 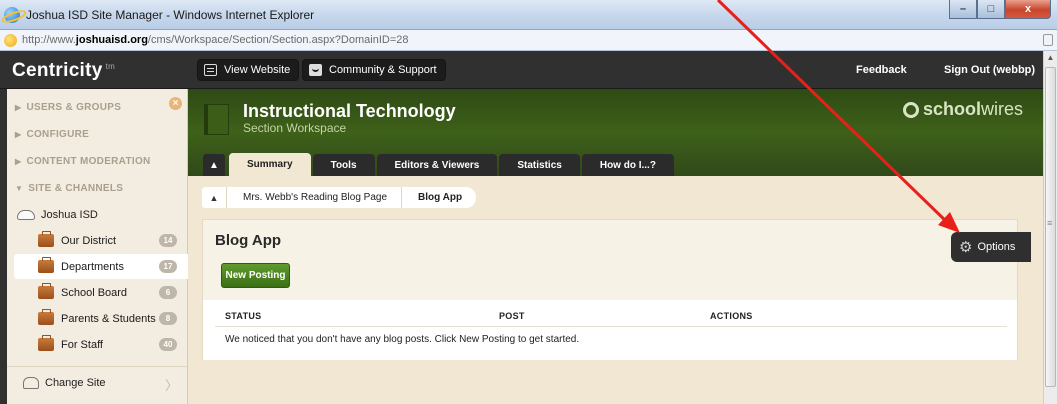 What do you see at coordinates (315, 70) in the screenshot?
I see `community-icon` at bounding box center [315, 70].